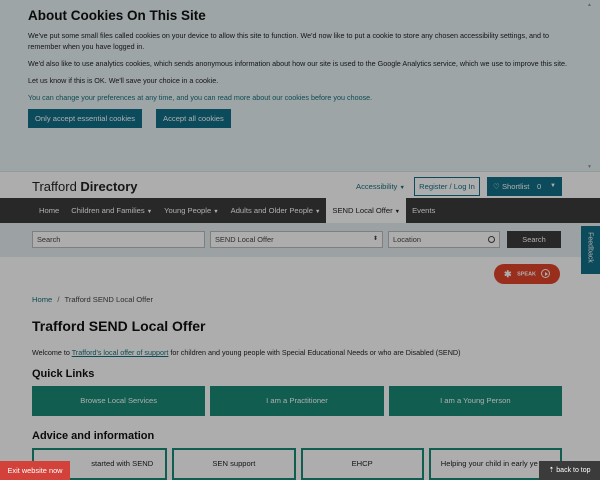 This screenshot has height=480, width=600. I want to click on breadcrumb: Home / Trafford SEND Local Offer, so click(92, 299).